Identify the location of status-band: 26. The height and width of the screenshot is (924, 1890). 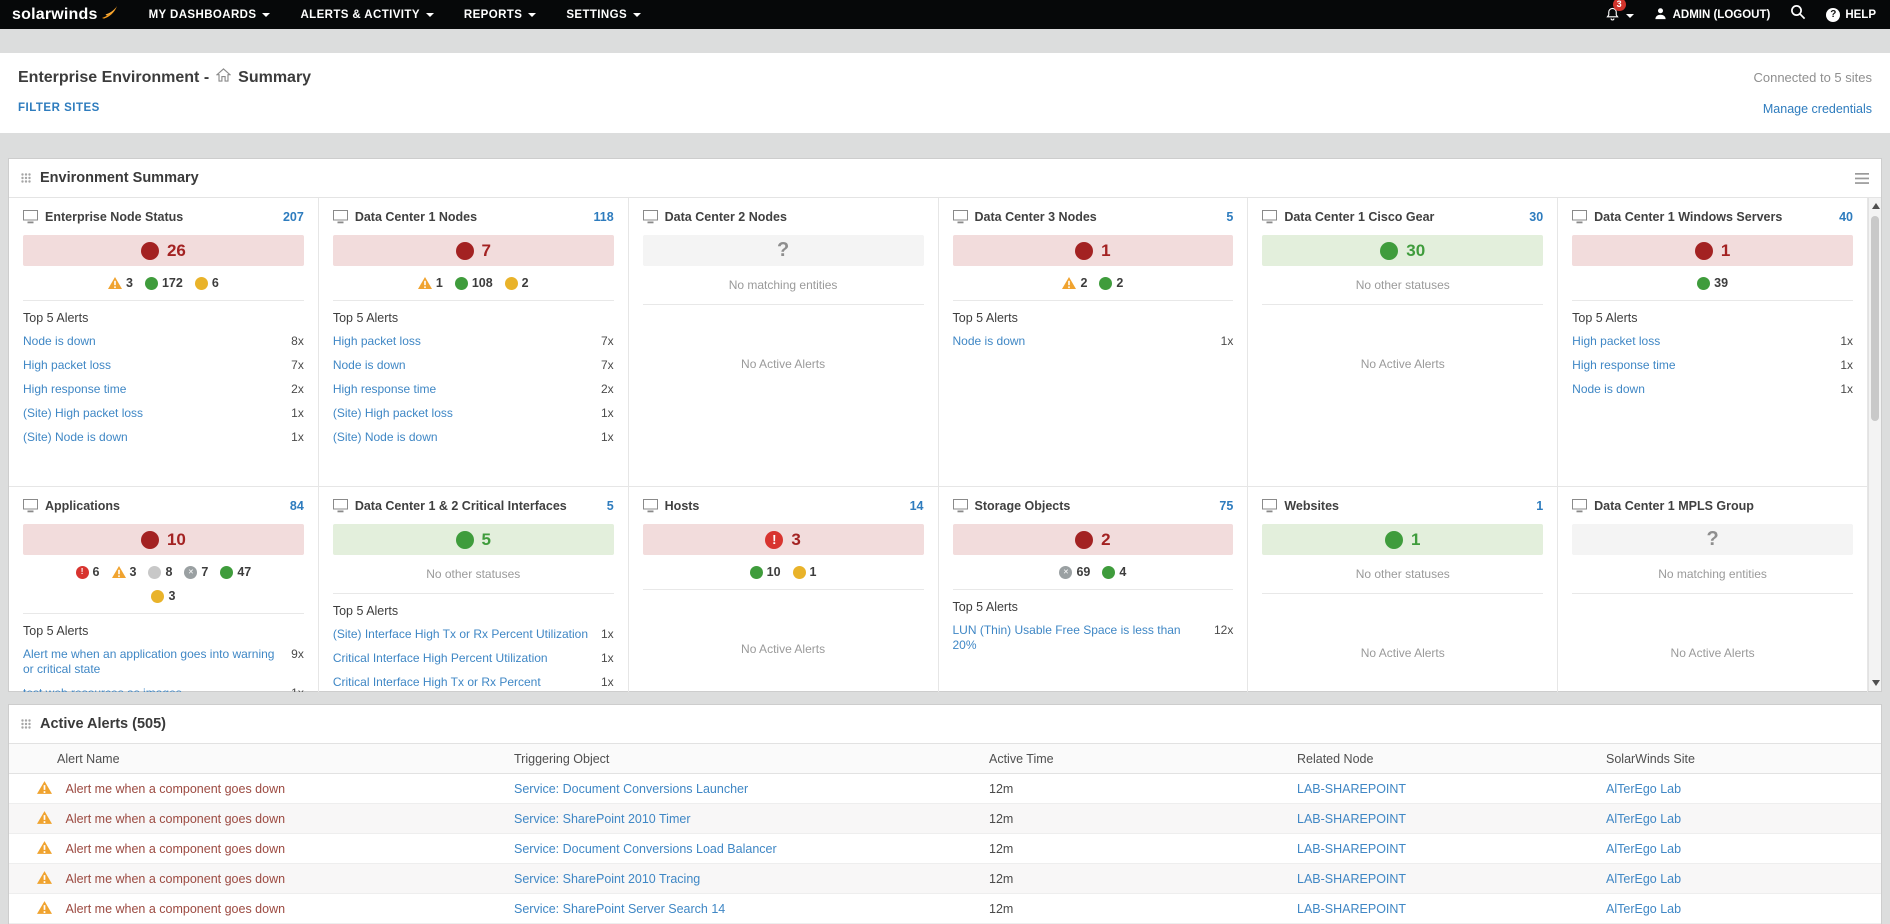
(163, 250).